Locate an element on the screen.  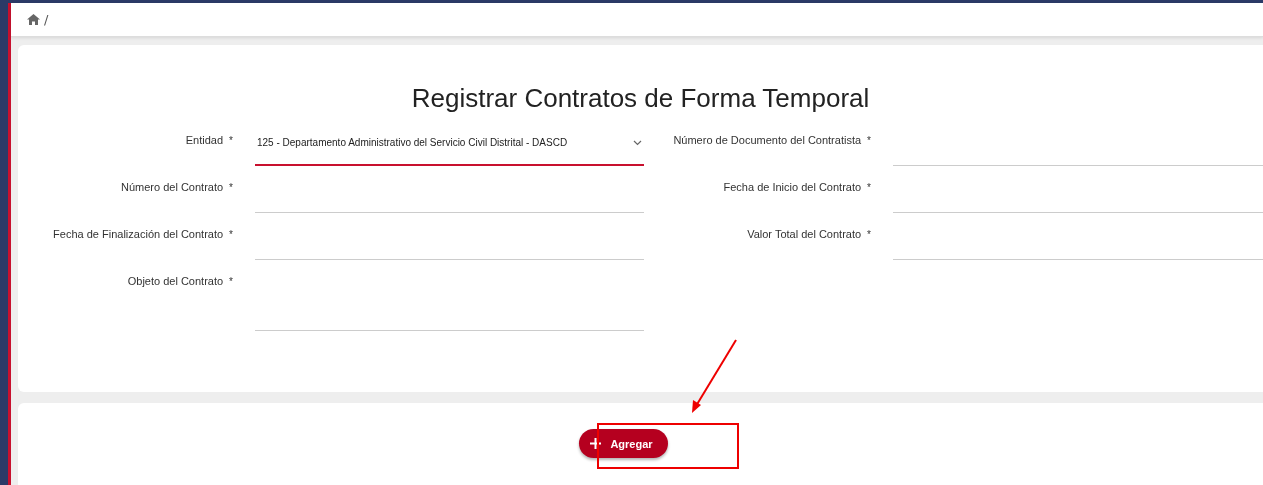
field-label: Entidad is located at coordinates (204, 141).